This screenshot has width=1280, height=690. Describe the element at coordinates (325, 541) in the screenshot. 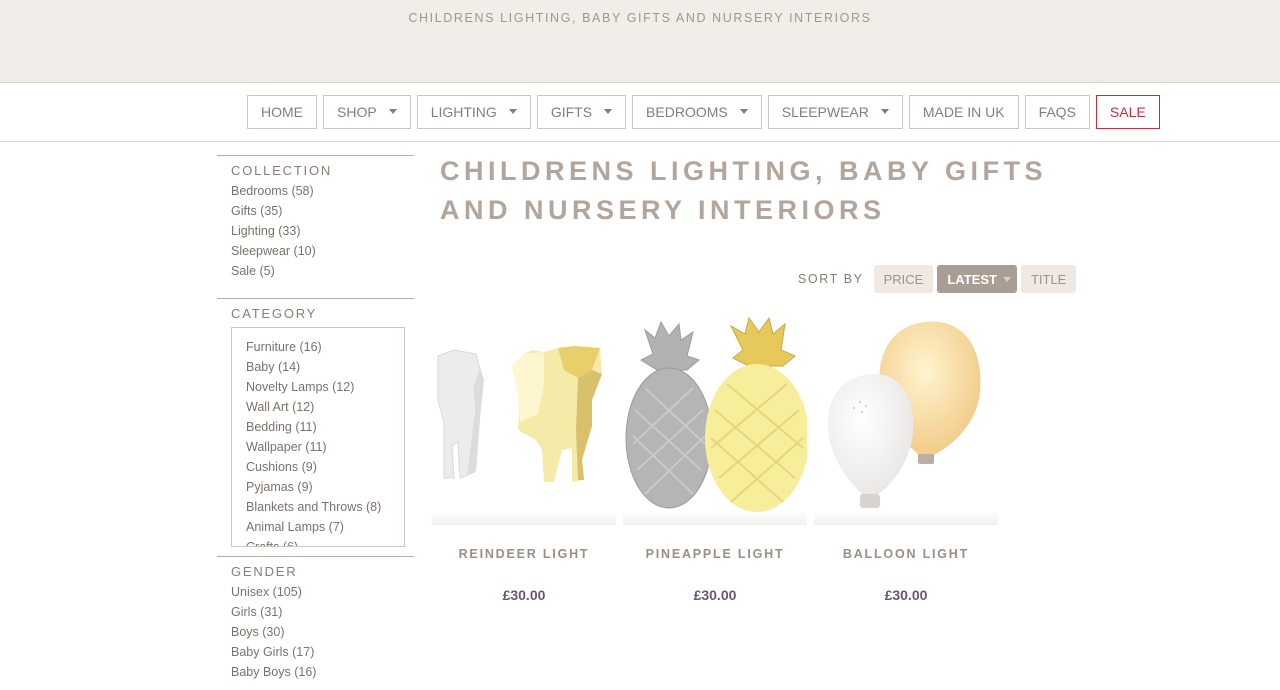

I see `category-item: Crafts (6)` at that location.